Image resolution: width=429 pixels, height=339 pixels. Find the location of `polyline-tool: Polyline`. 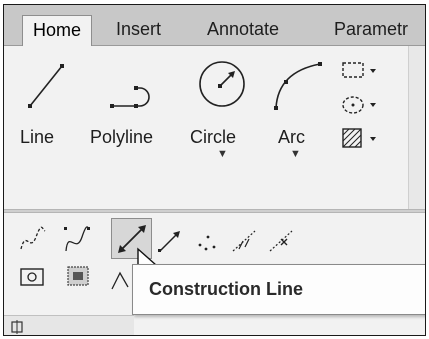

polyline-tool: Polyline is located at coordinates (135, 106).